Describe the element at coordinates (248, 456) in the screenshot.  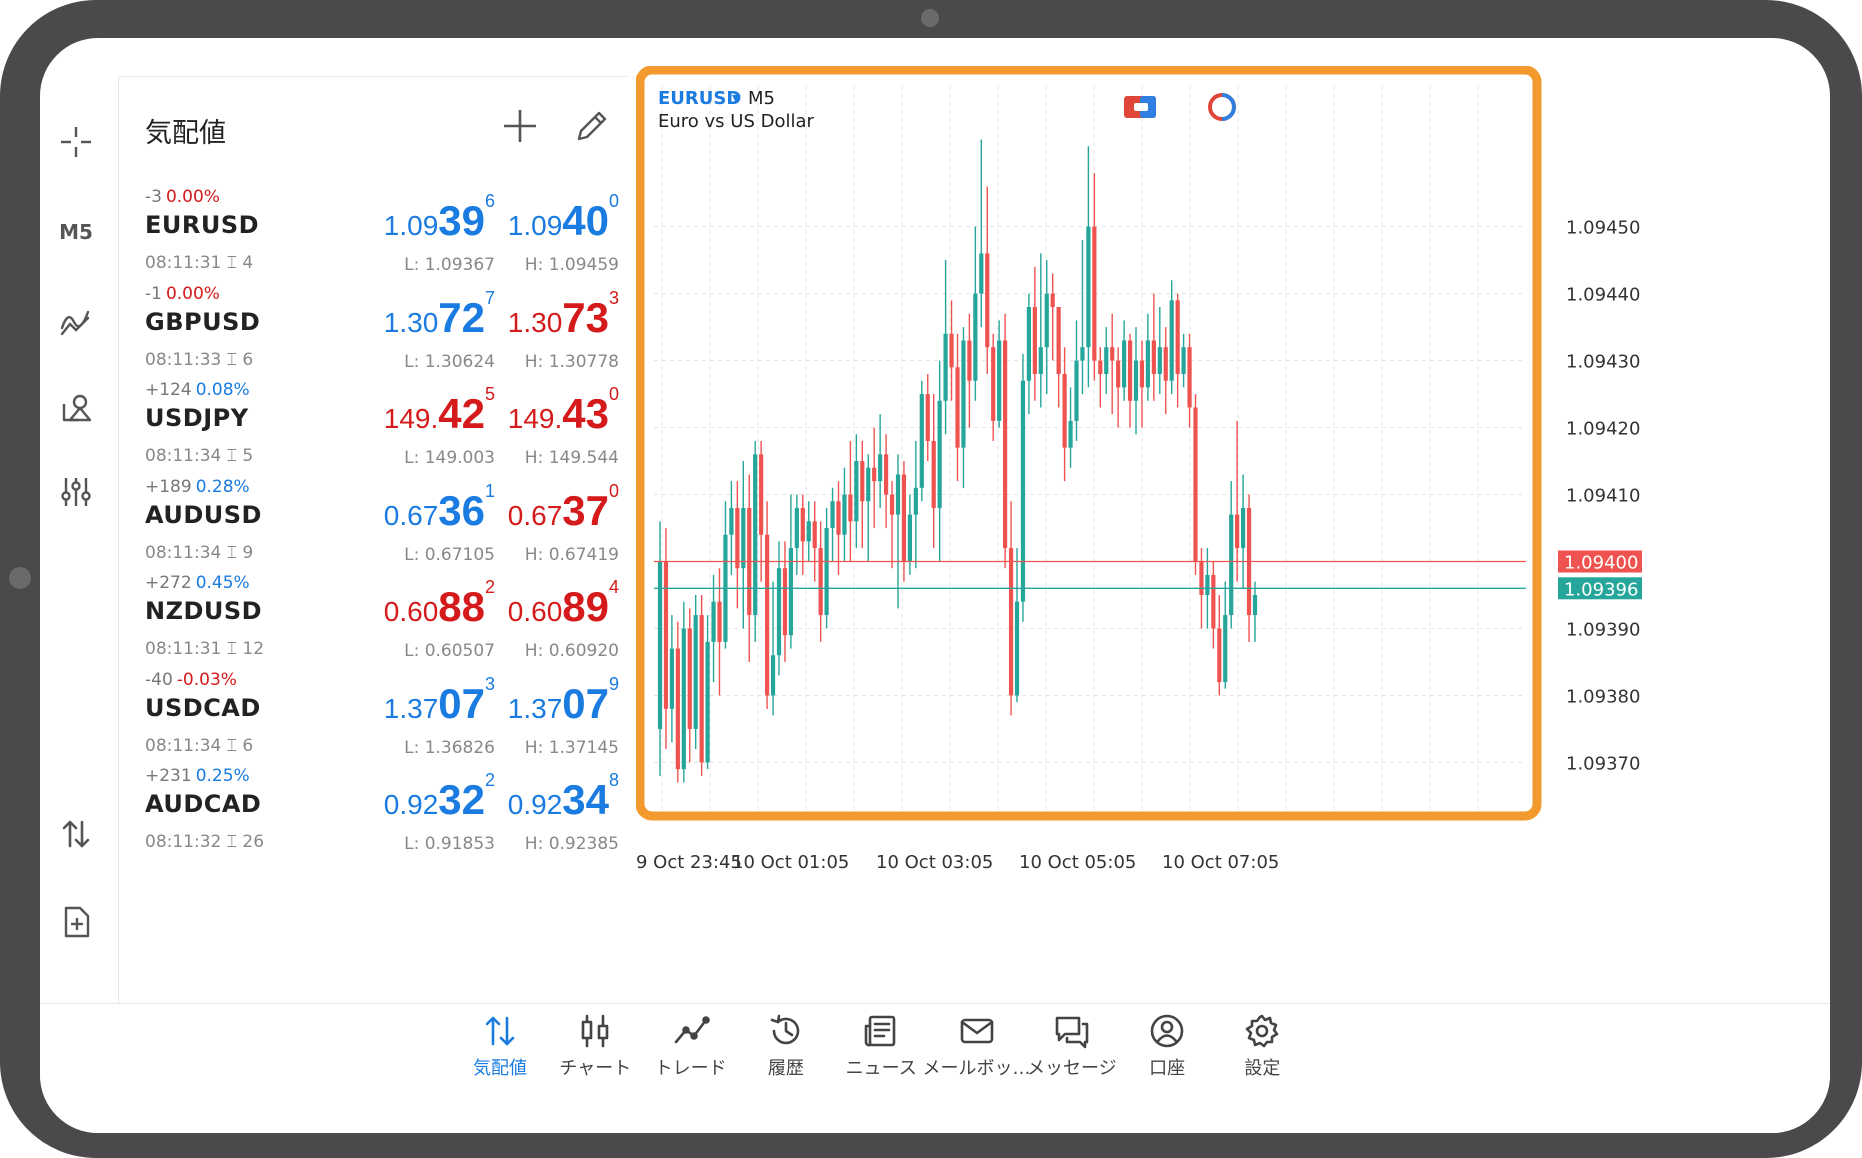
I see `spread-value: 5` at that location.